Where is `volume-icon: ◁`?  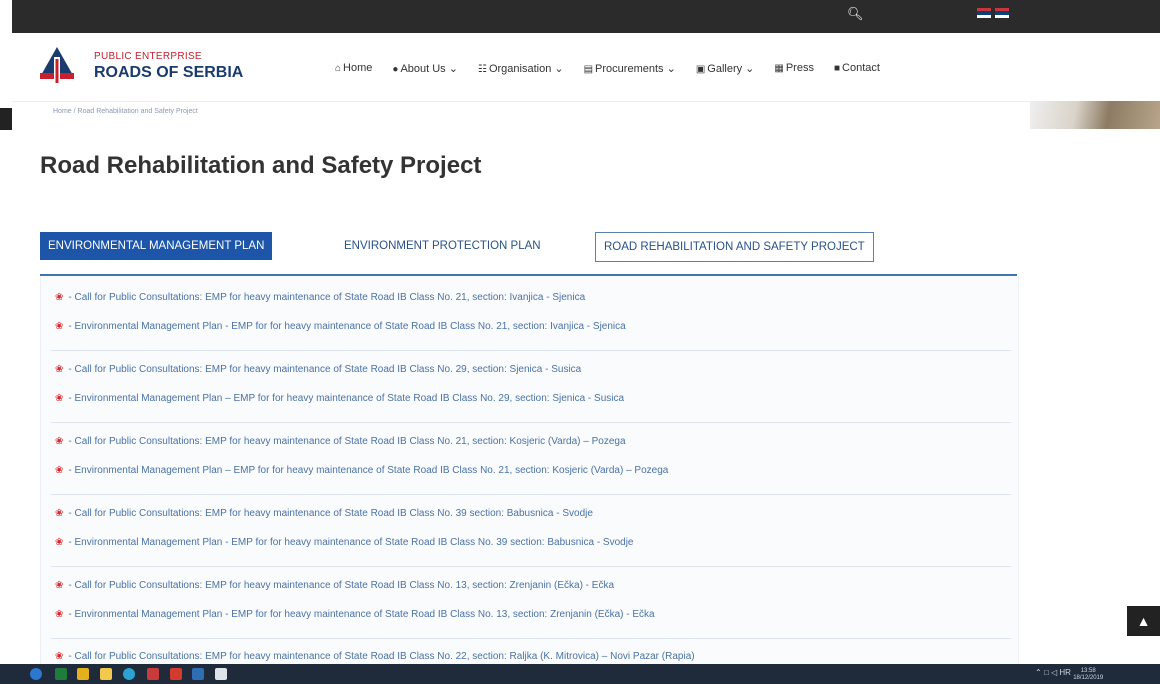
volume-icon: ◁ is located at coordinates (1054, 672).